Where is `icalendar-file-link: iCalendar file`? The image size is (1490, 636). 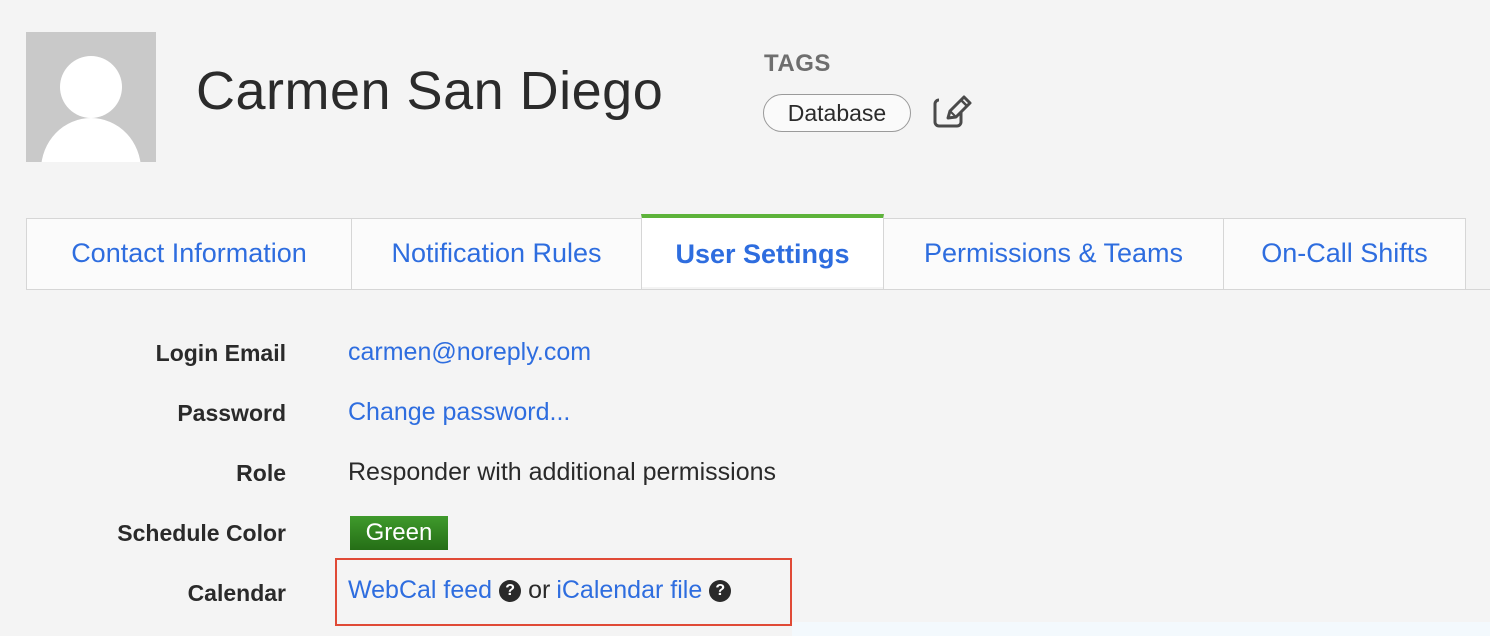
icalendar-file-link: iCalendar file is located at coordinates (629, 590).